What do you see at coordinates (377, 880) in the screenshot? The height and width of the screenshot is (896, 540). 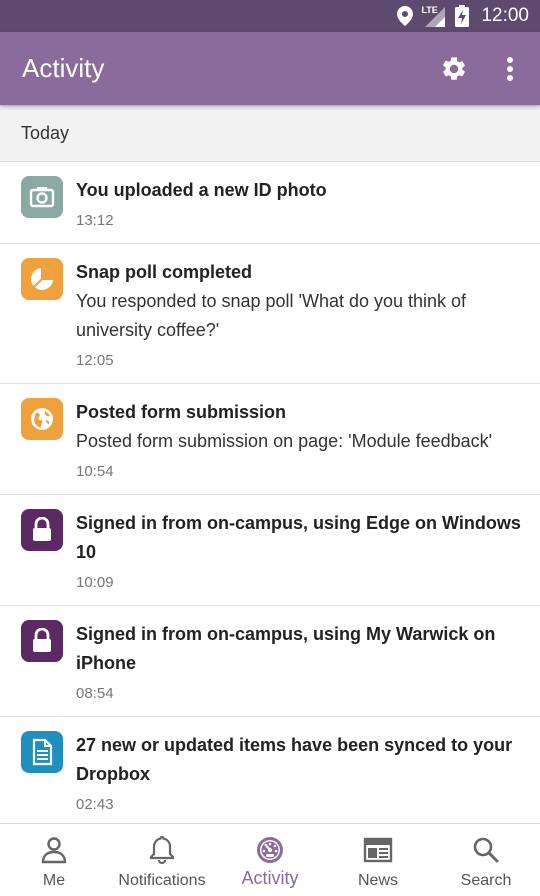 I see `tab-news-label: News` at bounding box center [377, 880].